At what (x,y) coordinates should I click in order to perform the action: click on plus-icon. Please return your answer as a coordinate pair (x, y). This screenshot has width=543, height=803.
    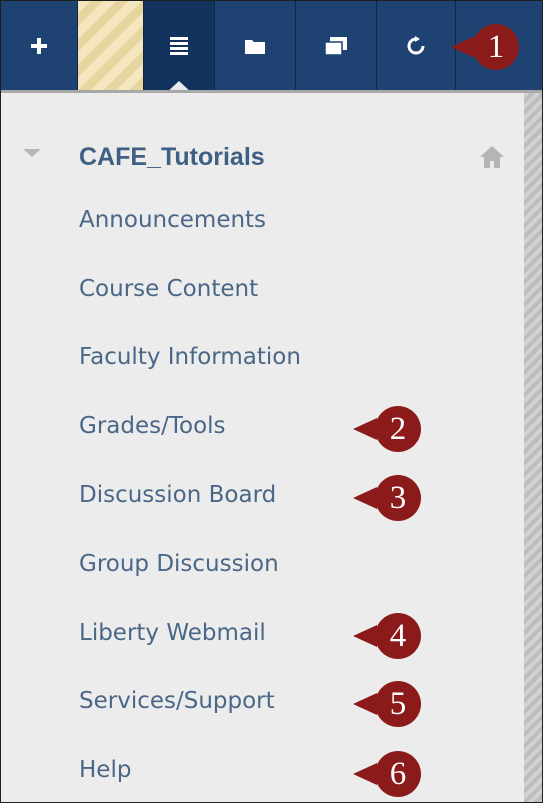
    Looking at the image, I should click on (39, 45).